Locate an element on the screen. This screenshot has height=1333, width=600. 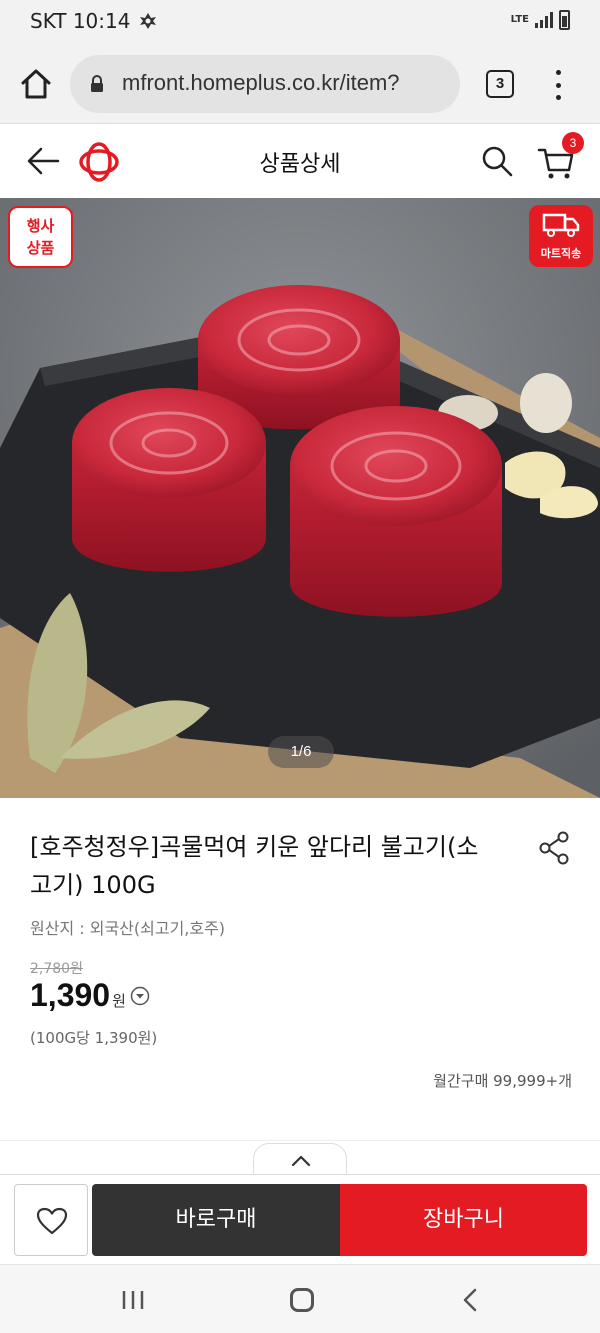
price-unit: 원 is located at coordinates (119, 1001).